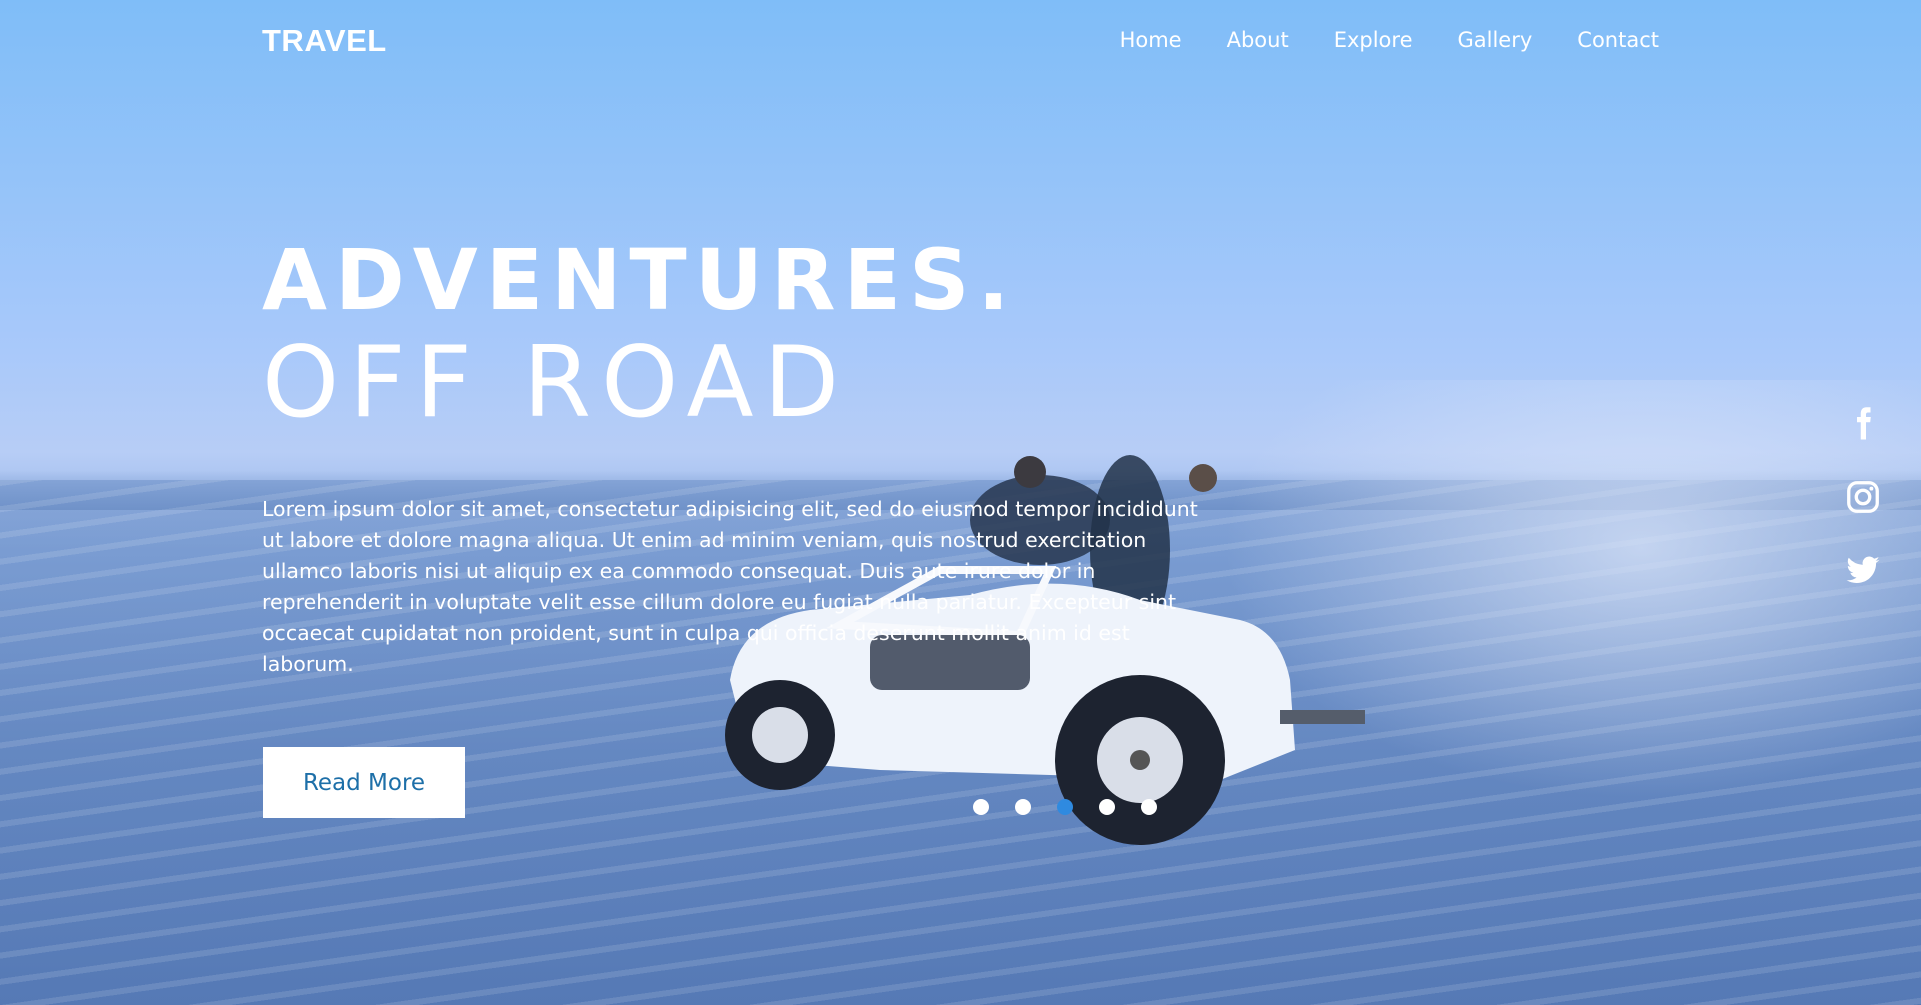 This screenshot has height=1005, width=1921. I want to click on slider-dots, so click(1065, 807).